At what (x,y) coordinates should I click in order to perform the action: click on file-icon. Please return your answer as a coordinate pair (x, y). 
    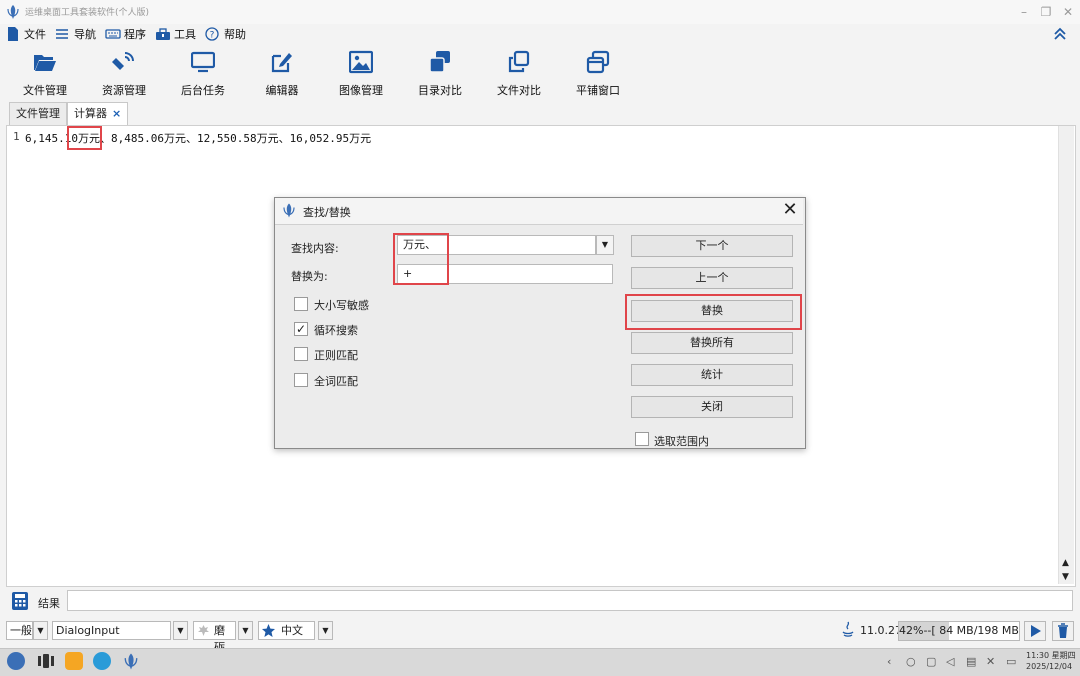
    Looking at the image, I should click on (13, 34).